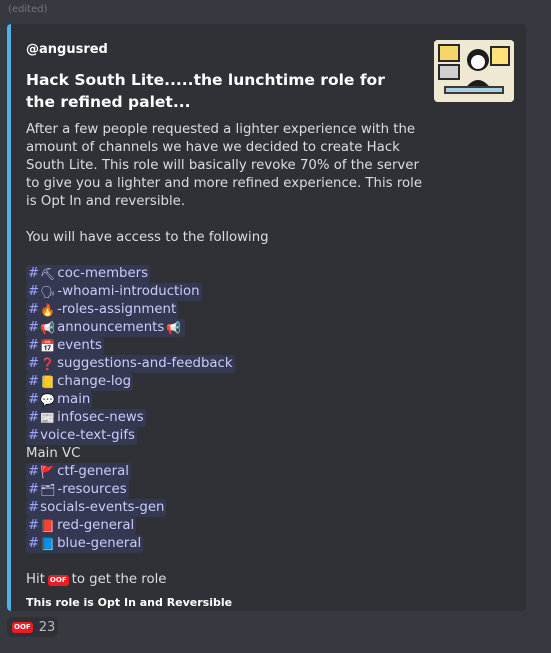 The image size is (551, 653). I want to click on channel-name: main, so click(74, 399).